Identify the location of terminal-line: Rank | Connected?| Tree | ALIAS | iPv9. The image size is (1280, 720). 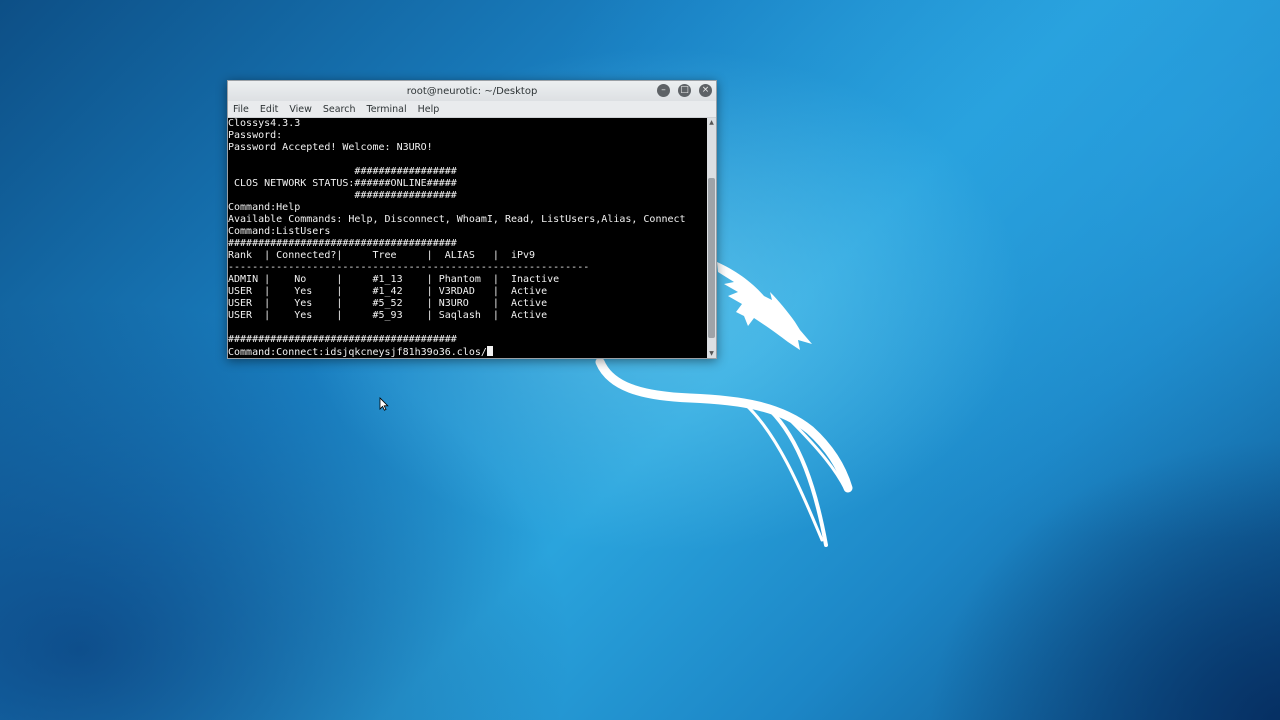
(382, 255).